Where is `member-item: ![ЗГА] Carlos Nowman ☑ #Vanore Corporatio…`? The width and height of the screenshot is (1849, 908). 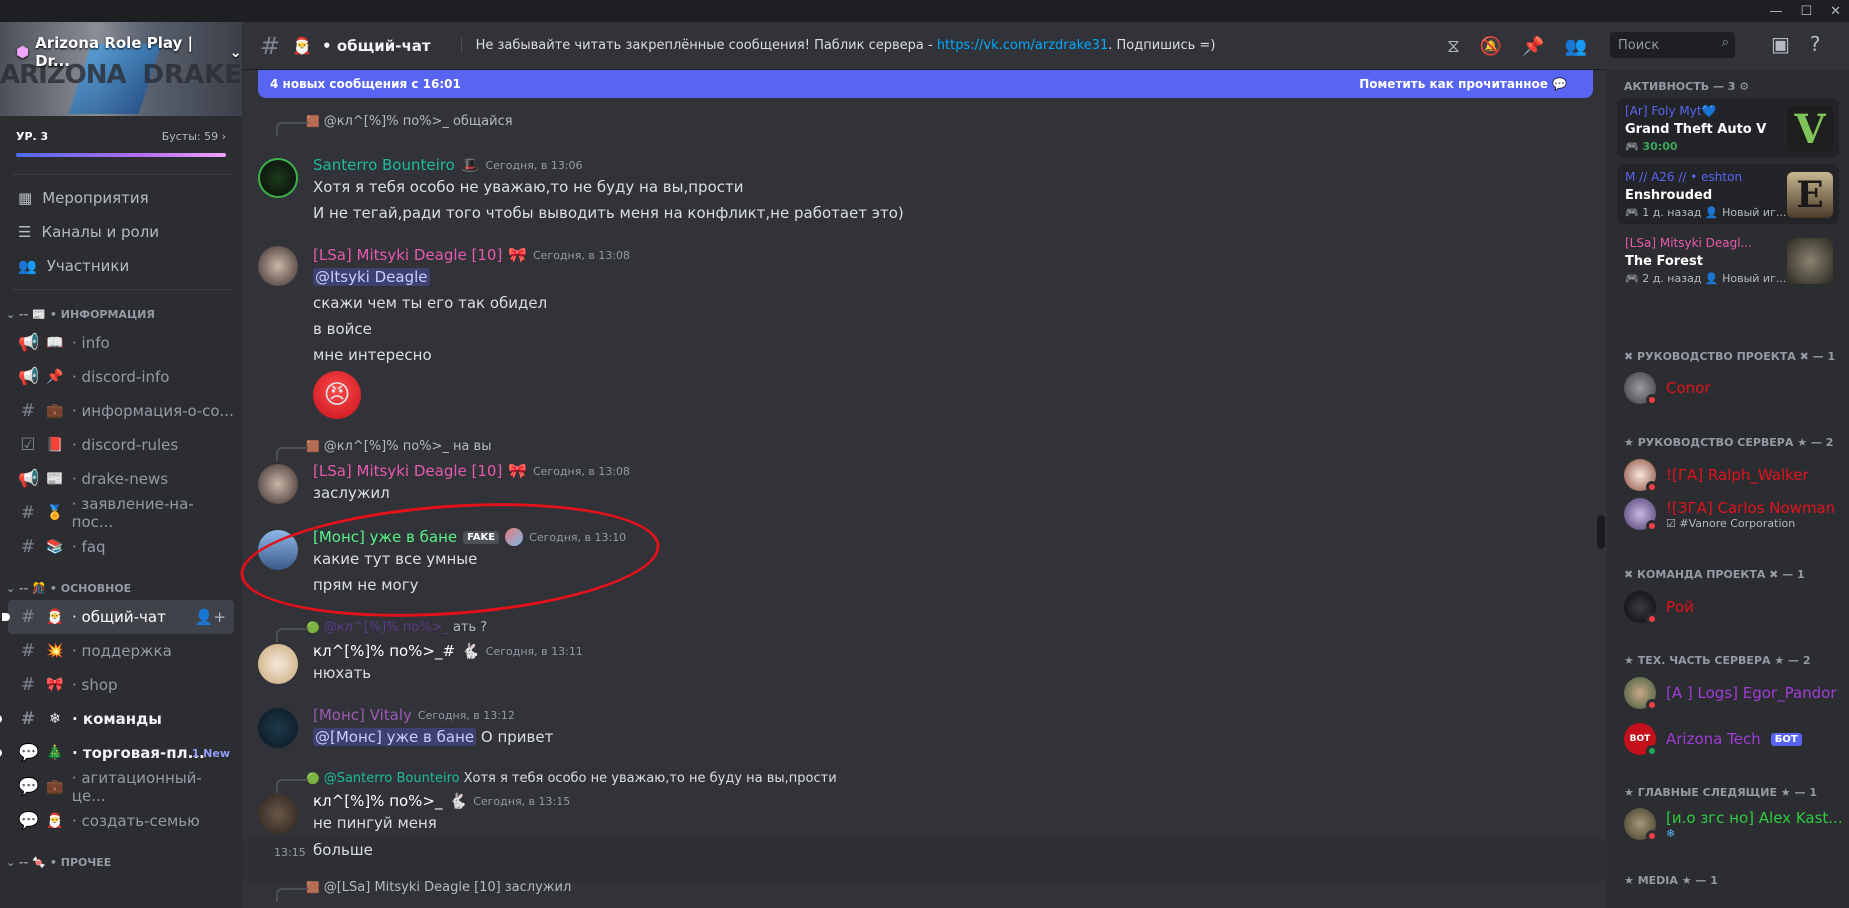 member-item: ![ЗГА] Carlos Nowman ☑ #Vanore Corporatio… is located at coordinates (1729, 515).